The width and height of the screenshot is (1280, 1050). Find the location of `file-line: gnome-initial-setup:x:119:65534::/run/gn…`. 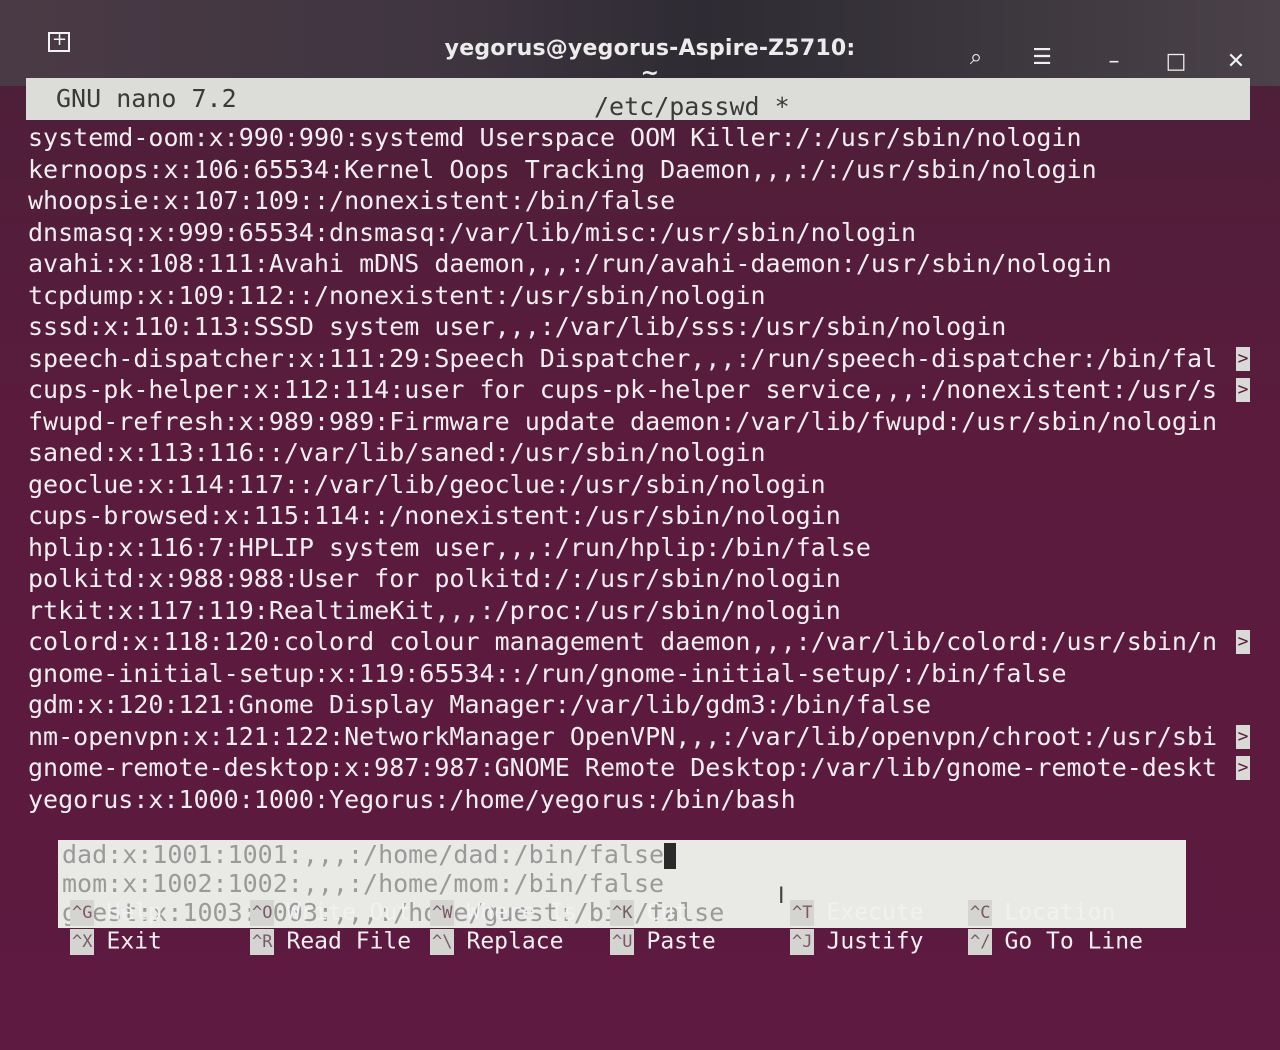

file-line: gnome-initial-setup:x:119:65534::/run/gn… is located at coordinates (639, 674).